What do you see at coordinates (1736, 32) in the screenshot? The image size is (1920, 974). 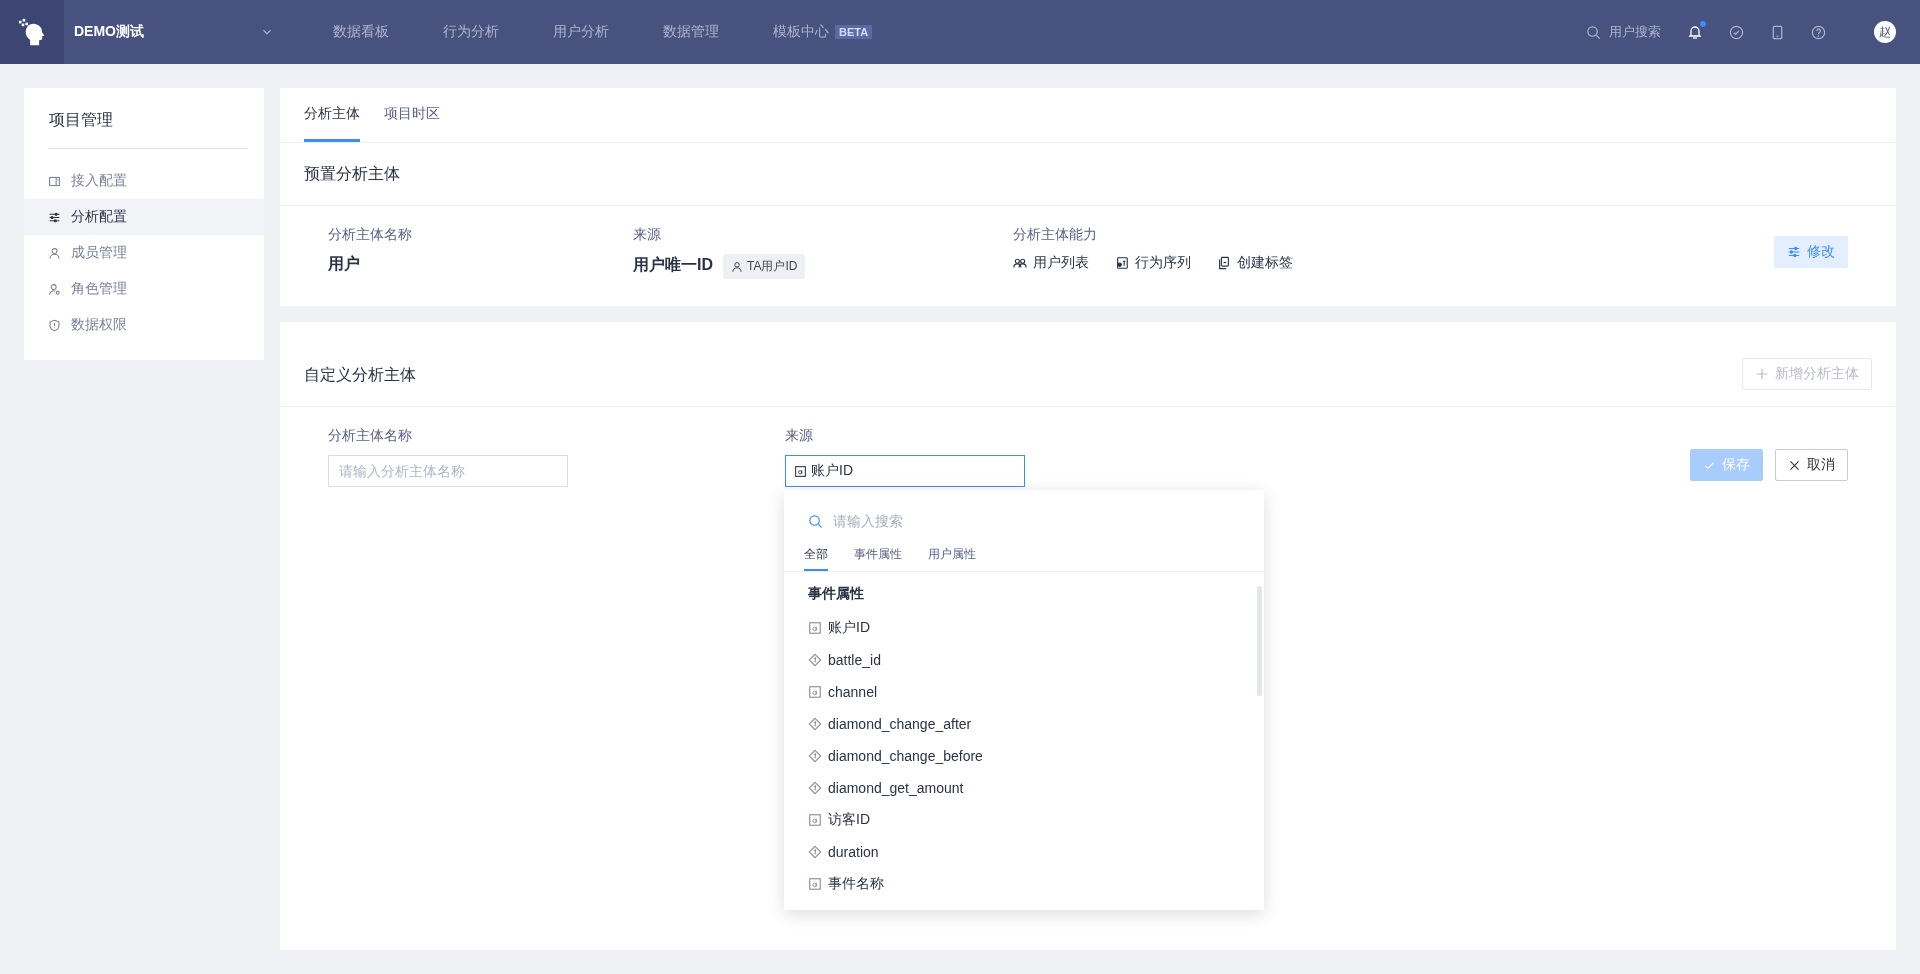 I see `check-circle-icon` at bounding box center [1736, 32].